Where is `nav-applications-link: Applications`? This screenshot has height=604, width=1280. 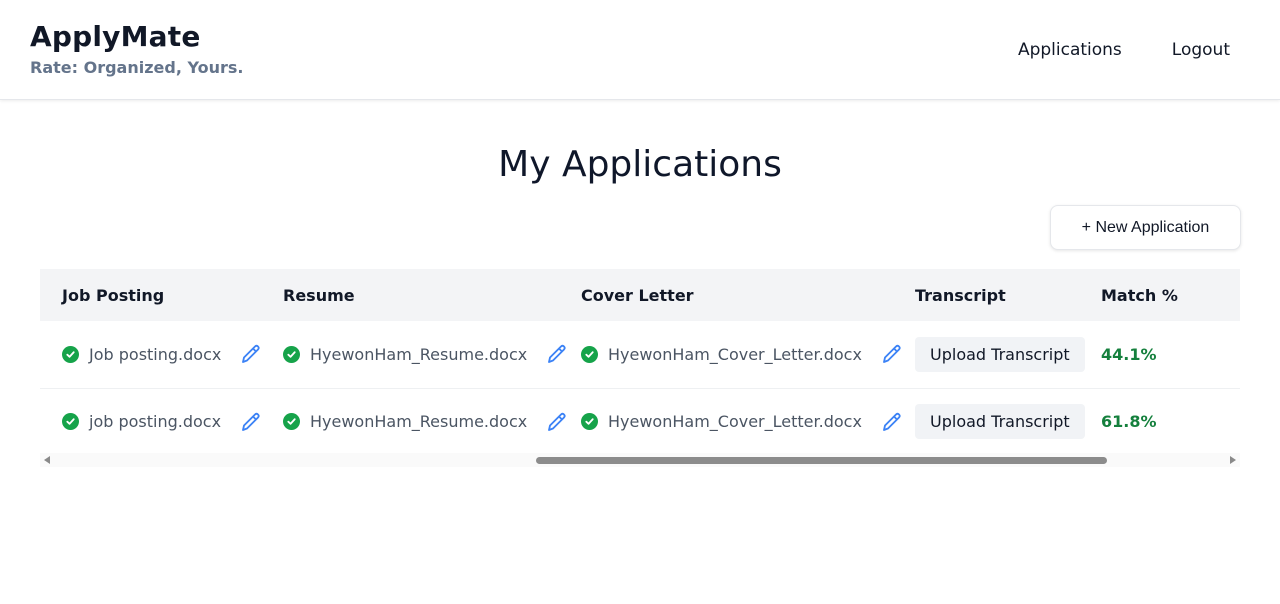
nav-applications-link: Applications is located at coordinates (1070, 50).